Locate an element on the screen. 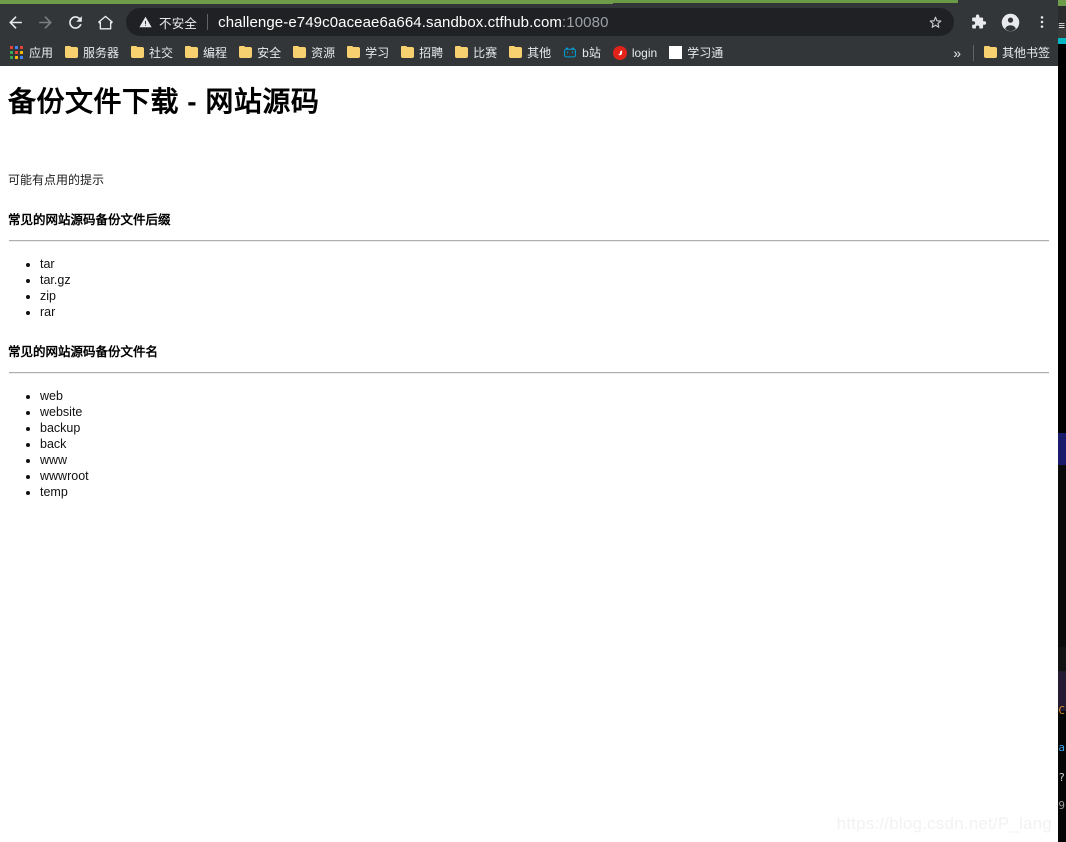  profile-button is located at coordinates (1010, 22).